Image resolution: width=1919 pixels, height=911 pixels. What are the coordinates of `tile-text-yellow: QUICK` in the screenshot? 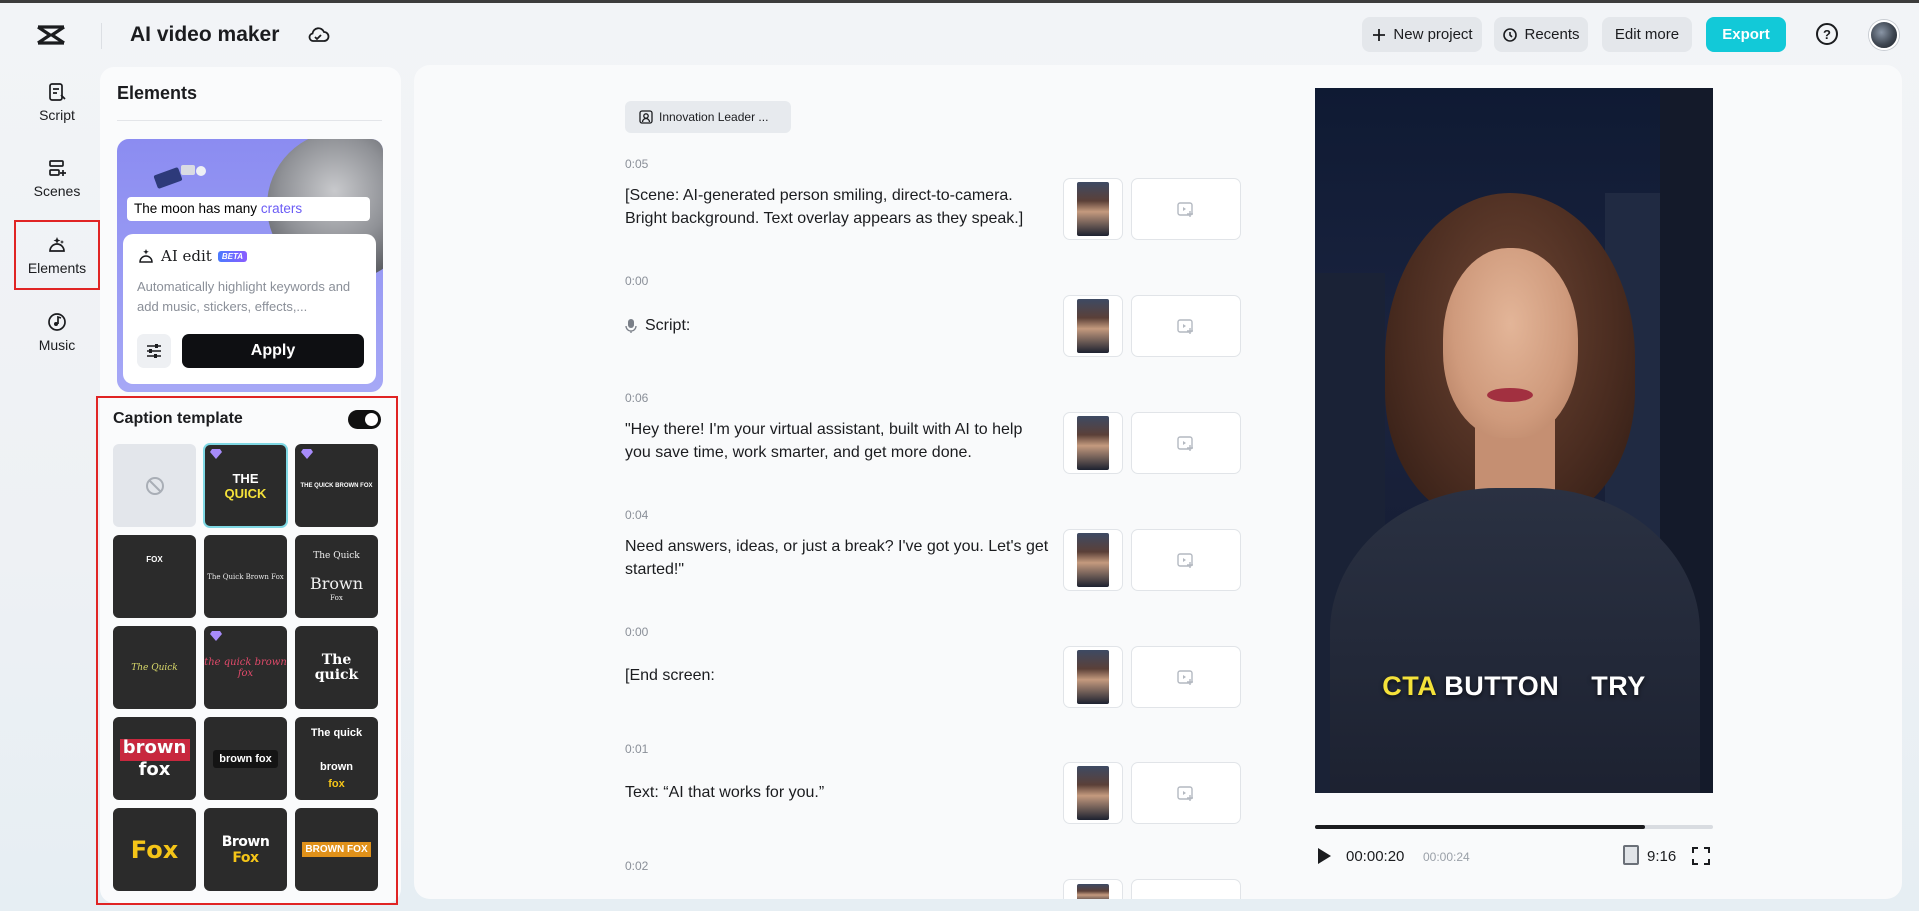 It's located at (246, 493).